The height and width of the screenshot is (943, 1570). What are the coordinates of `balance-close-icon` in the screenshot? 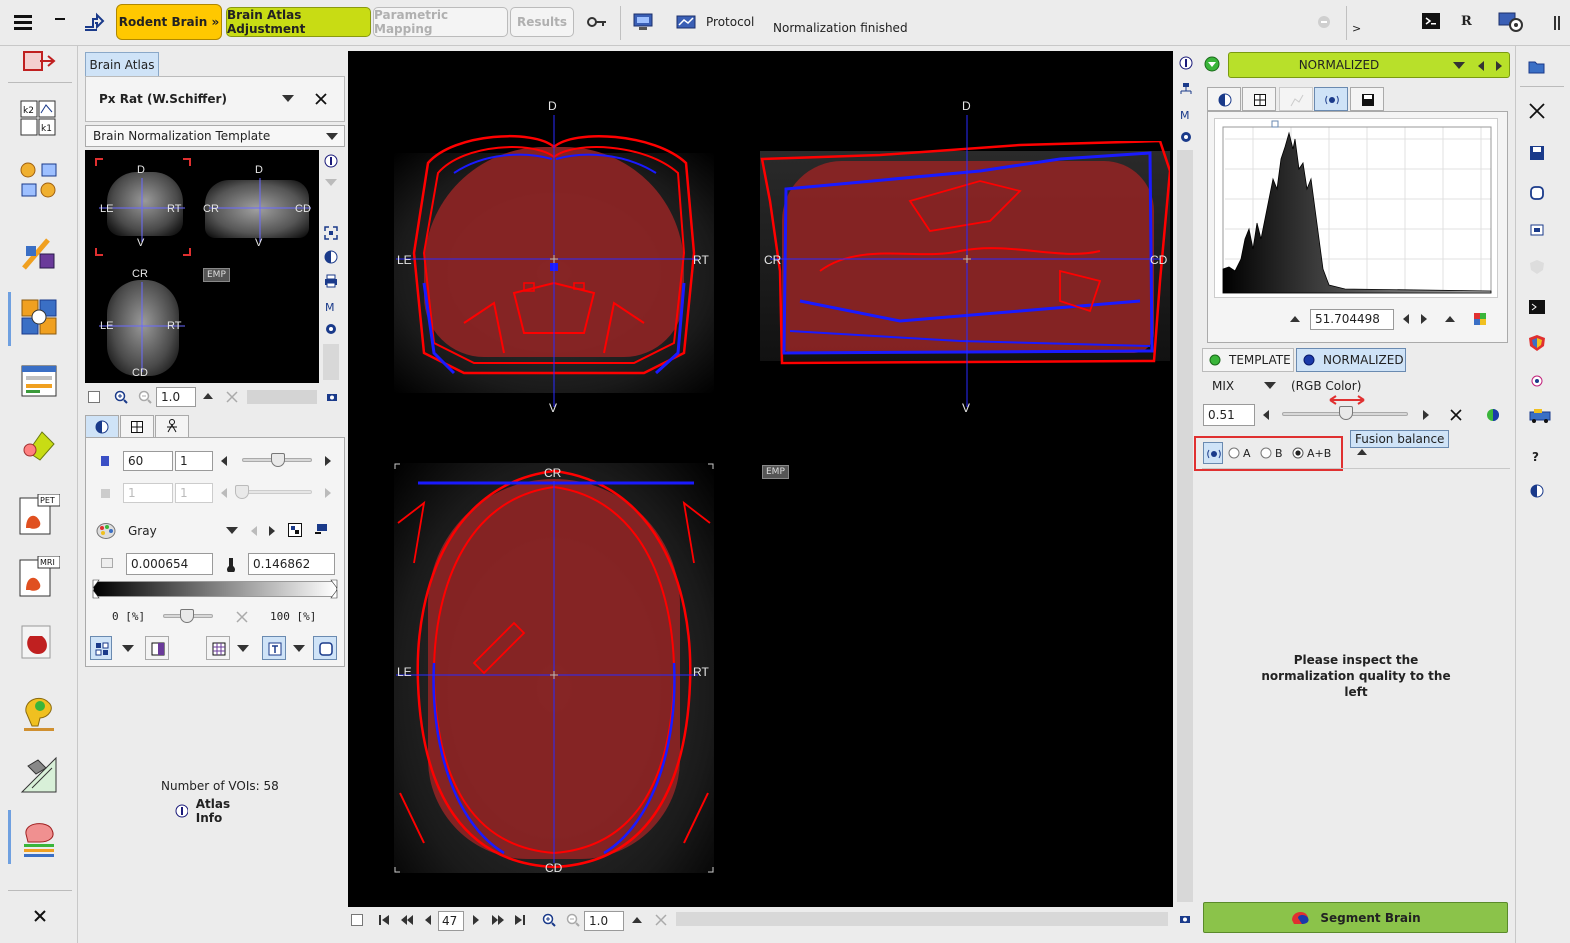 It's located at (1456, 415).